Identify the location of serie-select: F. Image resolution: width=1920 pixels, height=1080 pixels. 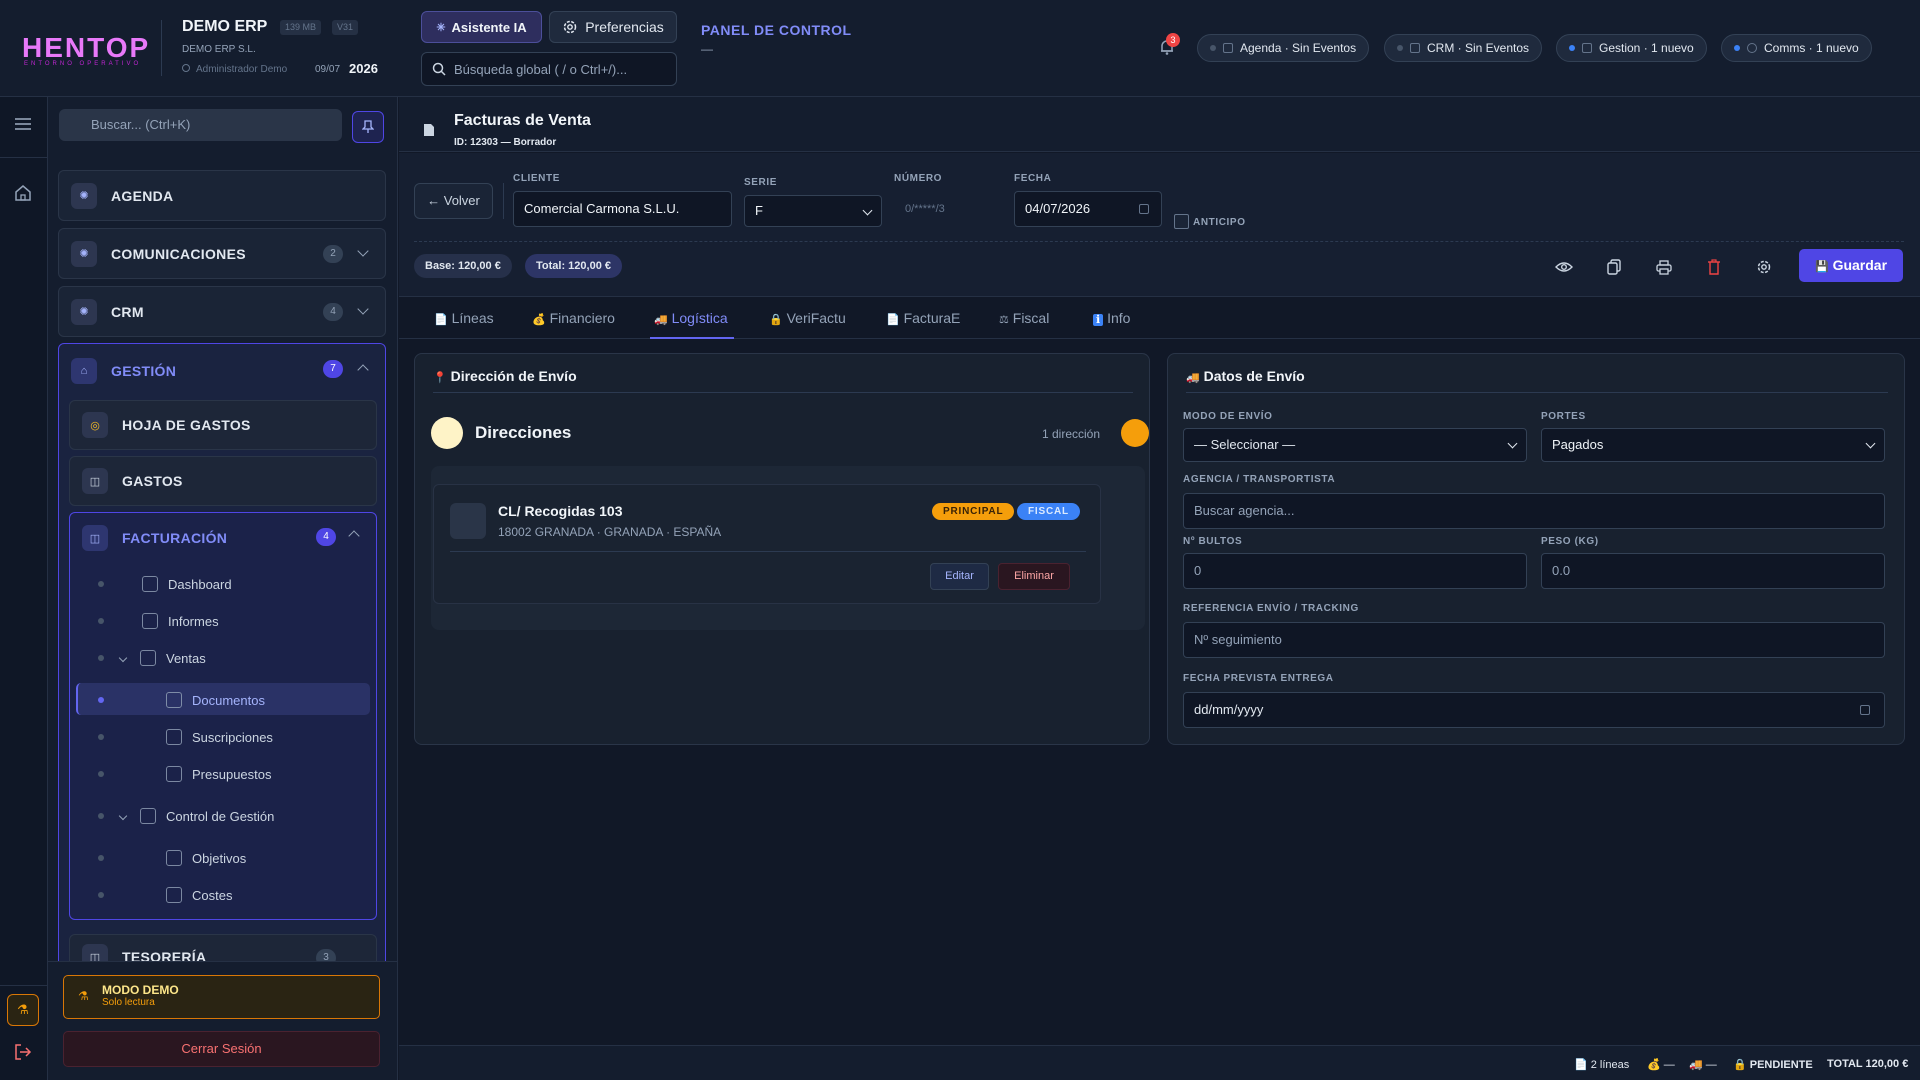
(813, 211).